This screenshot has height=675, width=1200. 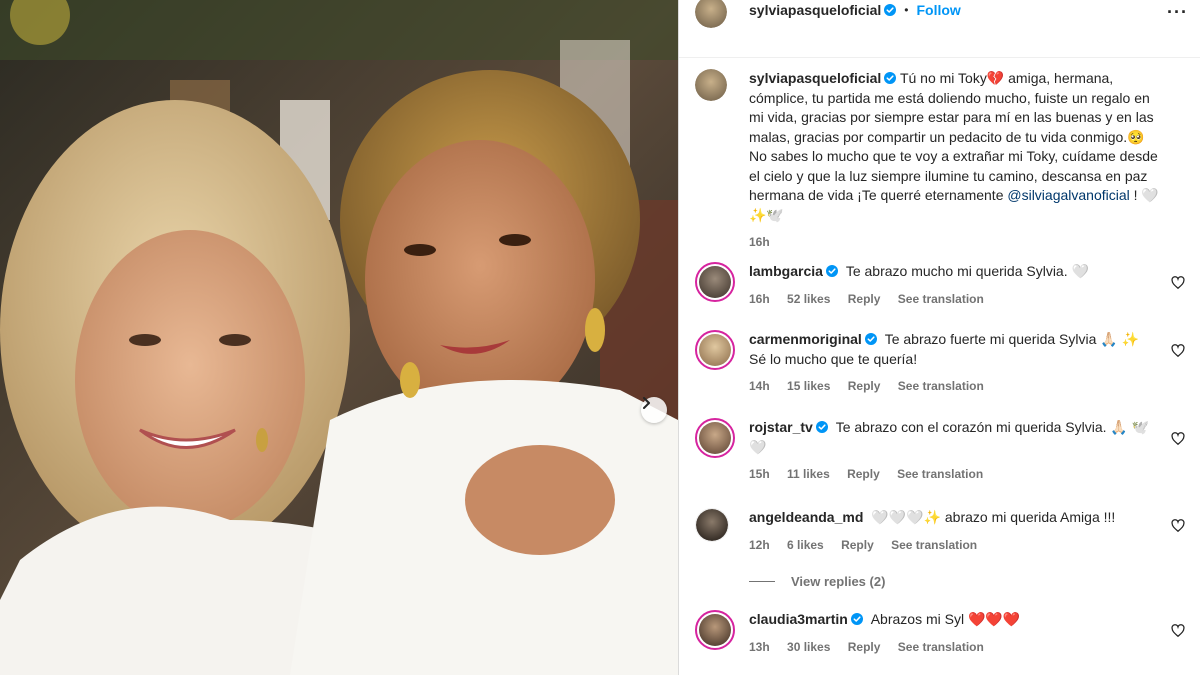 What do you see at coordinates (808, 474) in the screenshot?
I see `comment-likes: 11 likes` at bounding box center [808, 474].